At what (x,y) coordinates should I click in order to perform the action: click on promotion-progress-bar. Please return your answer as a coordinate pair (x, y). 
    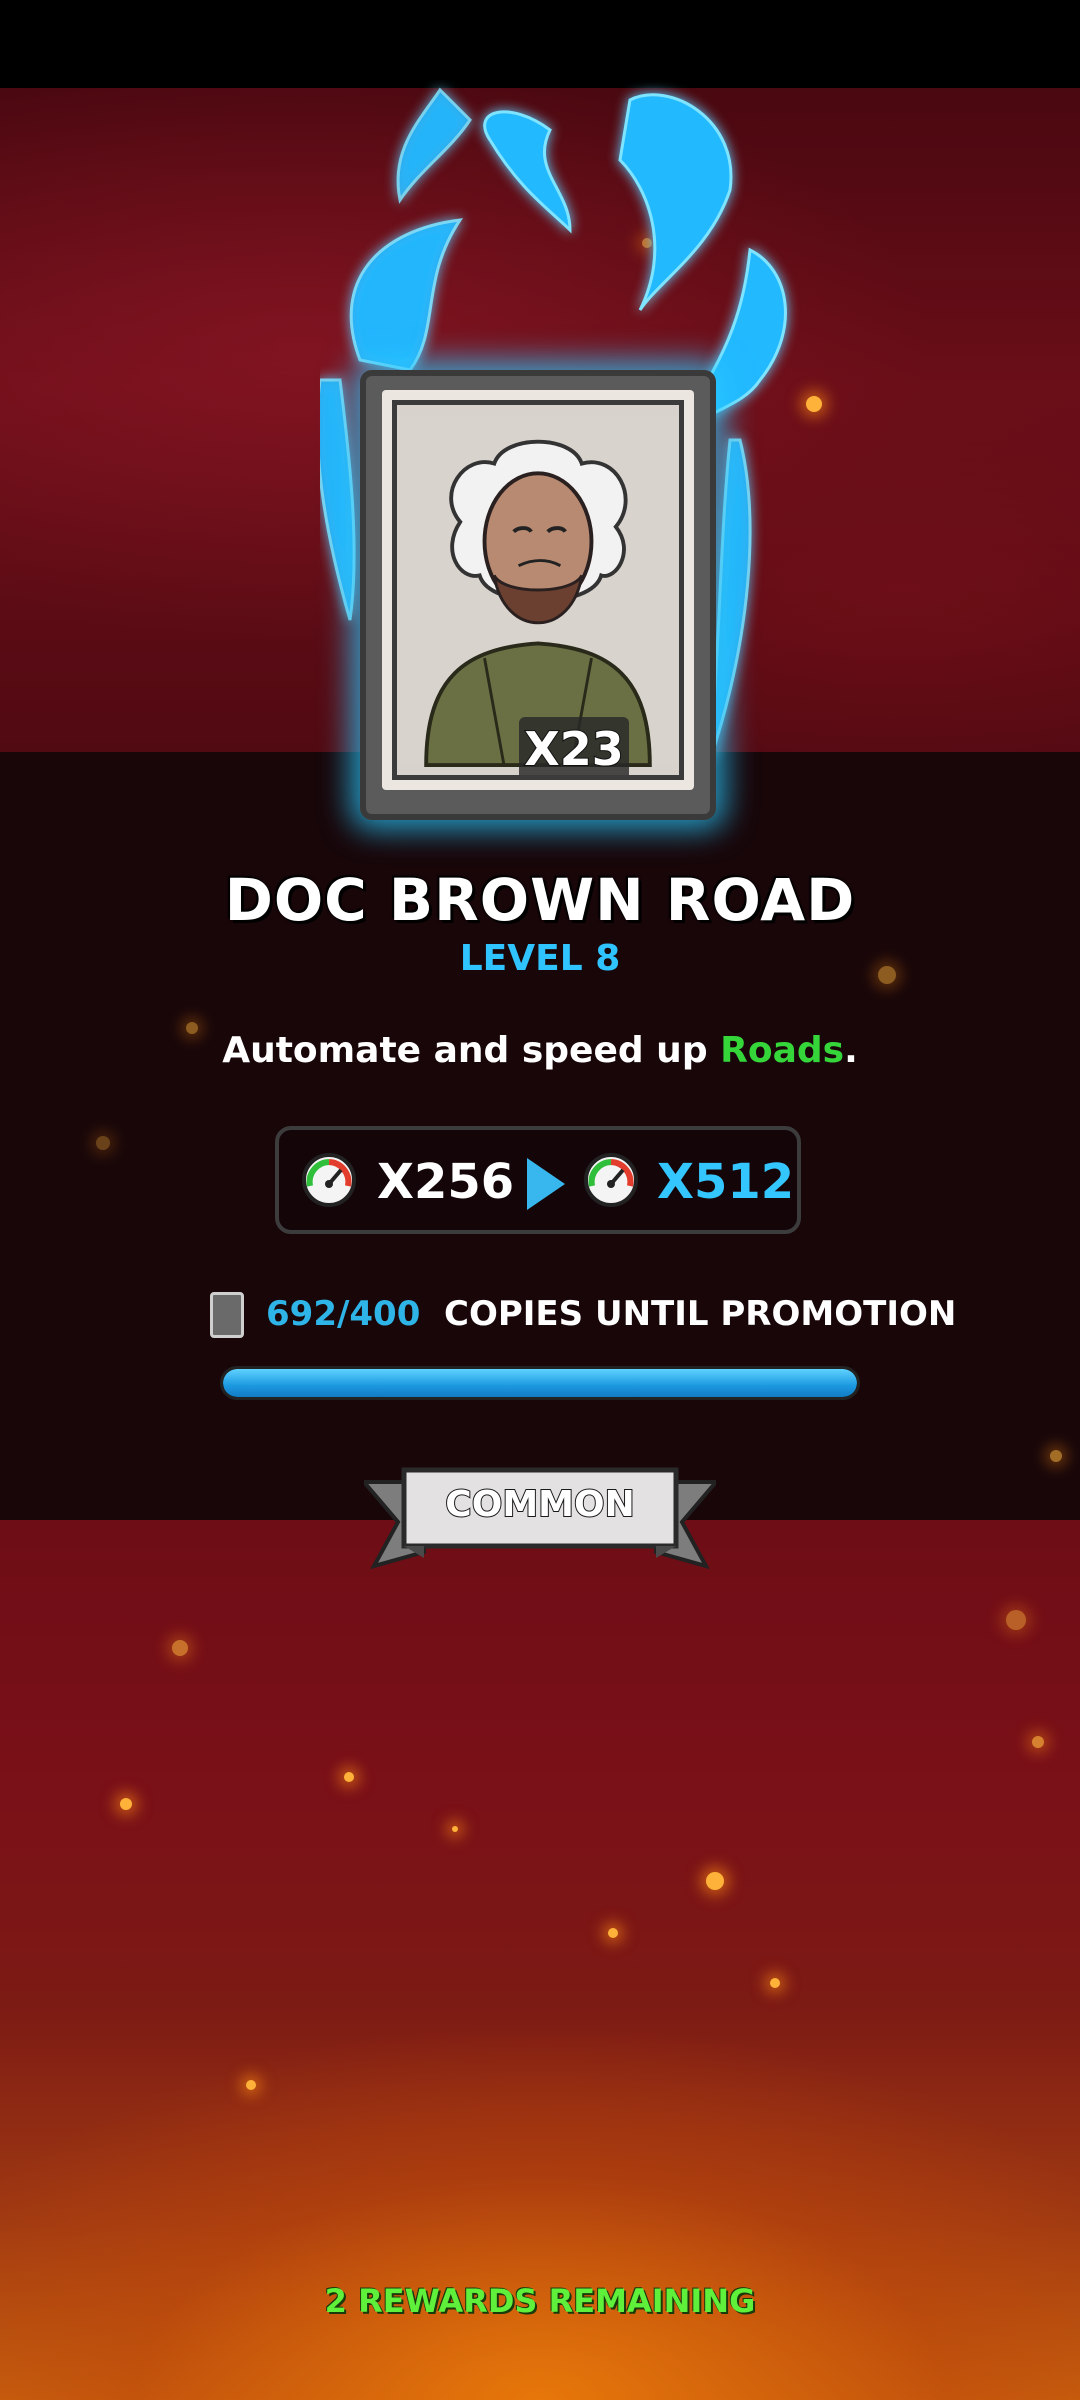
    Looking at the image, I should click on (540, 1383).